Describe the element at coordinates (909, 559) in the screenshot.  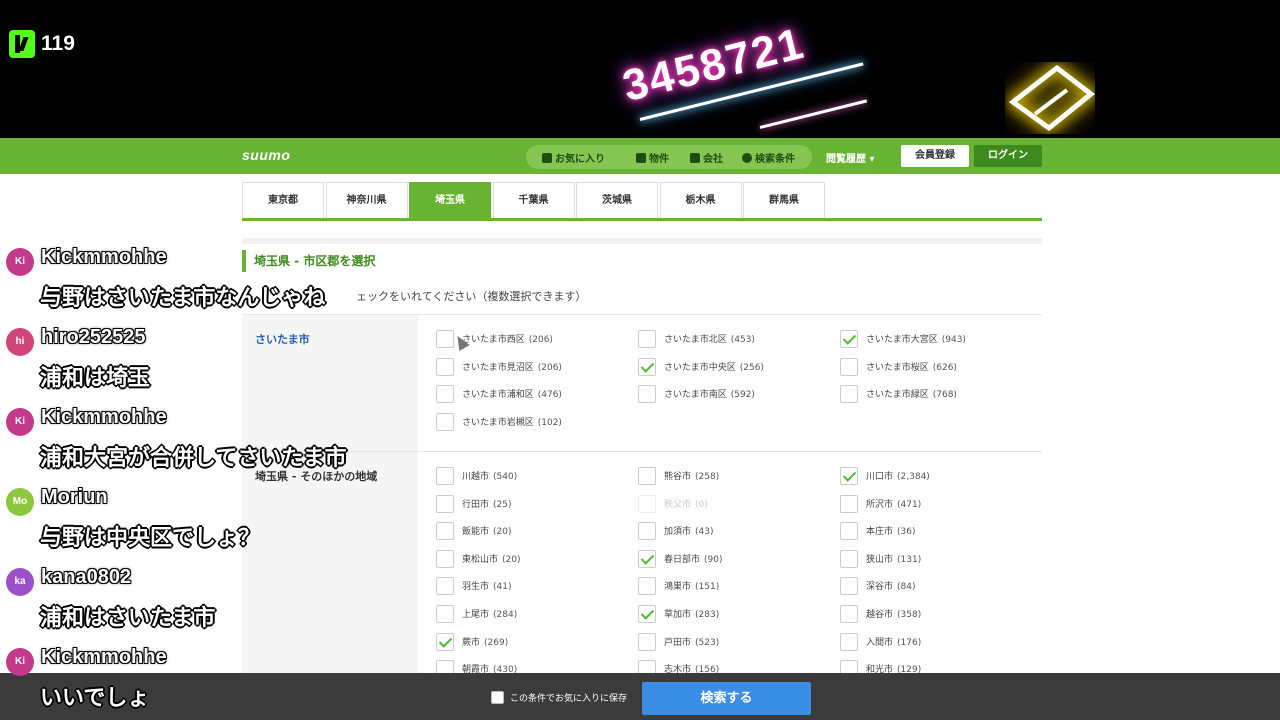
I see `area-count: (131)` at that location.